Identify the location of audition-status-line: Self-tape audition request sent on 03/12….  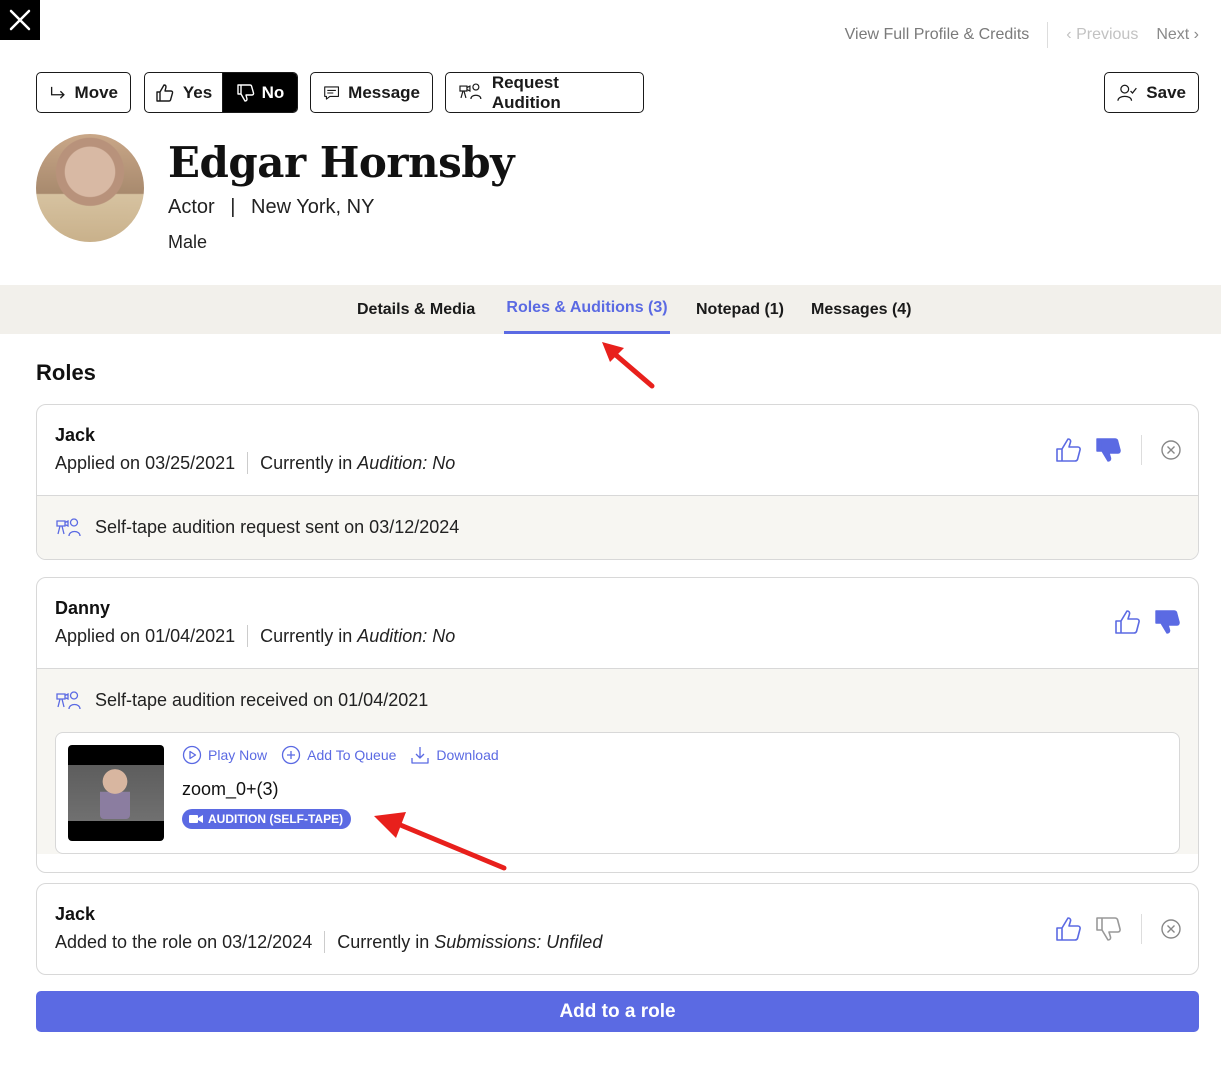
(617, 527).